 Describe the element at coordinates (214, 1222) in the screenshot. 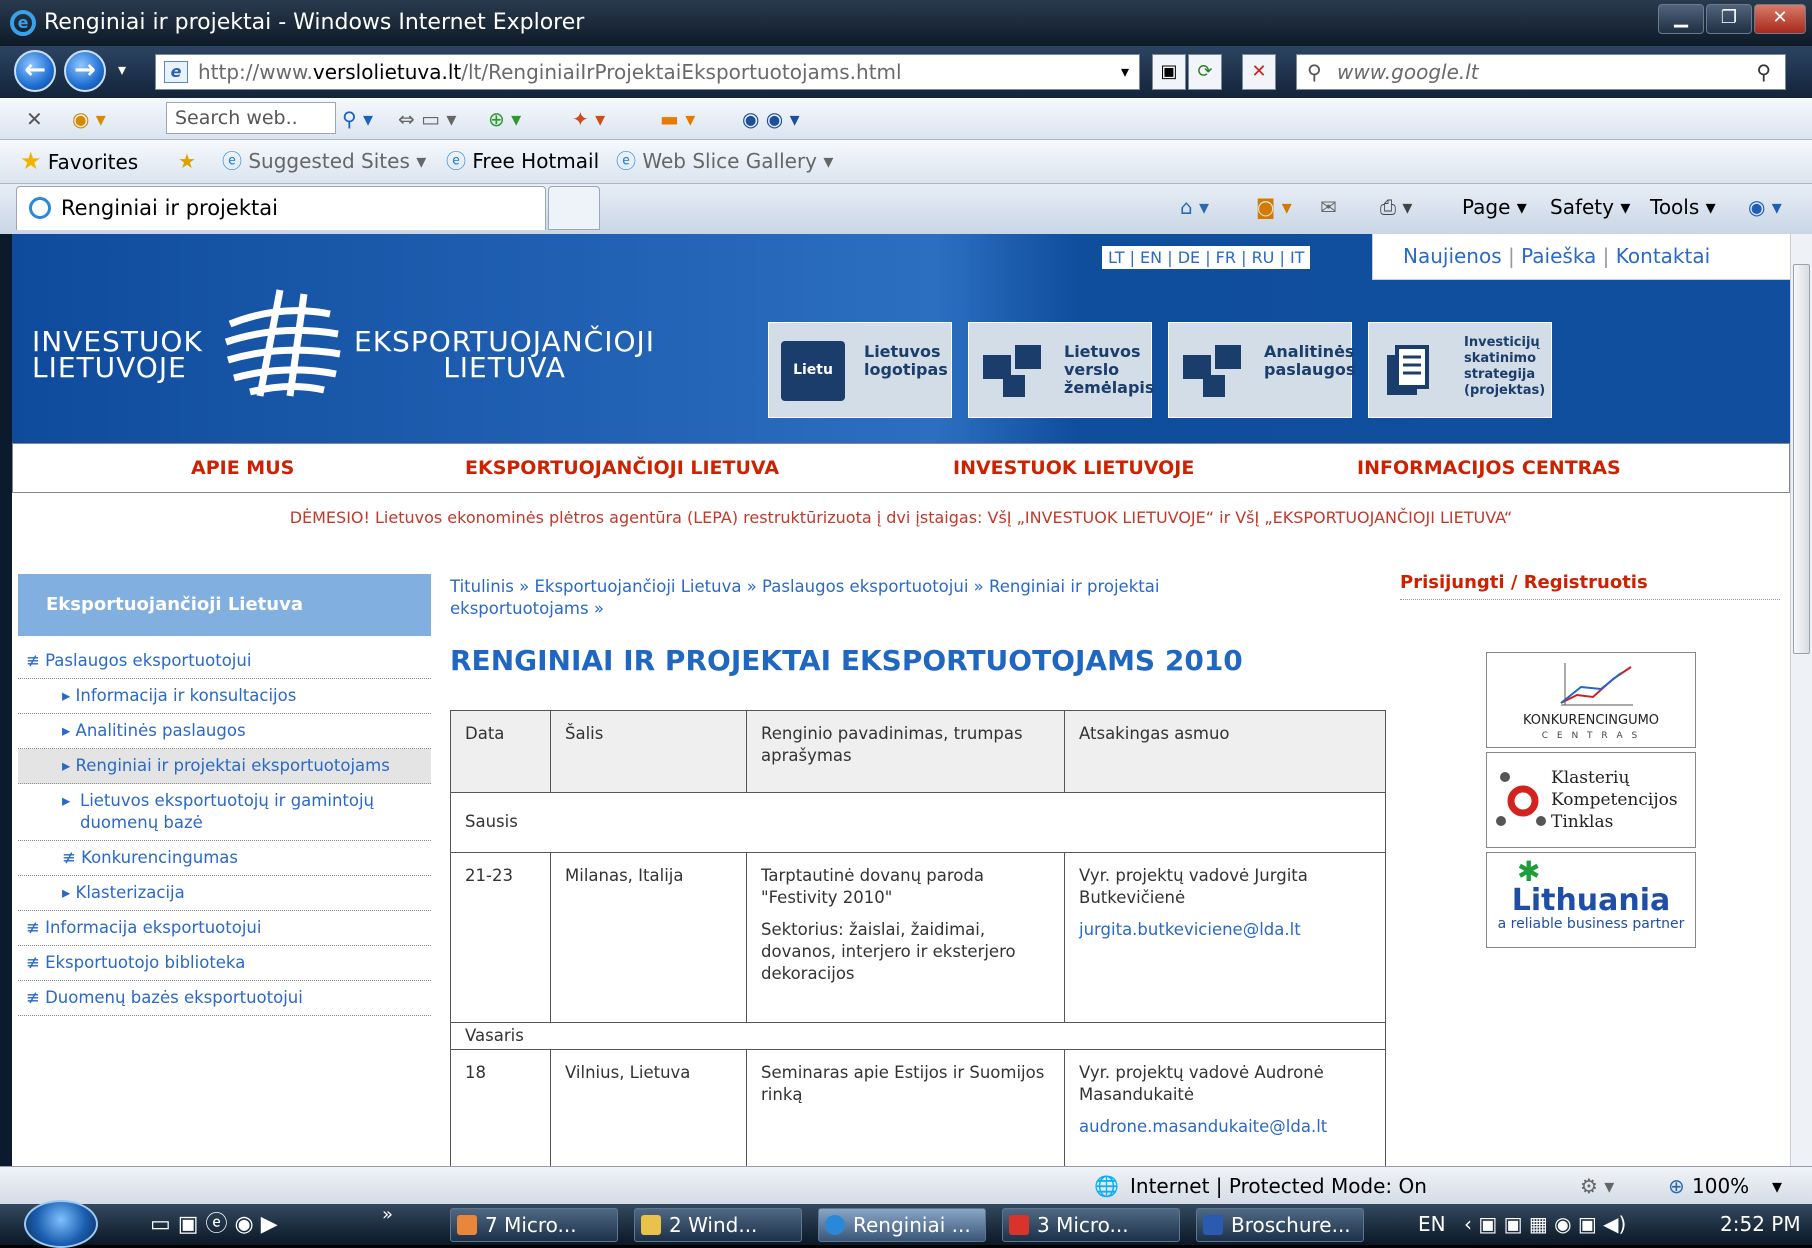

I see `quick-launch-icons: ▭ ▣ ⓔ ◉ ▶` at that location.